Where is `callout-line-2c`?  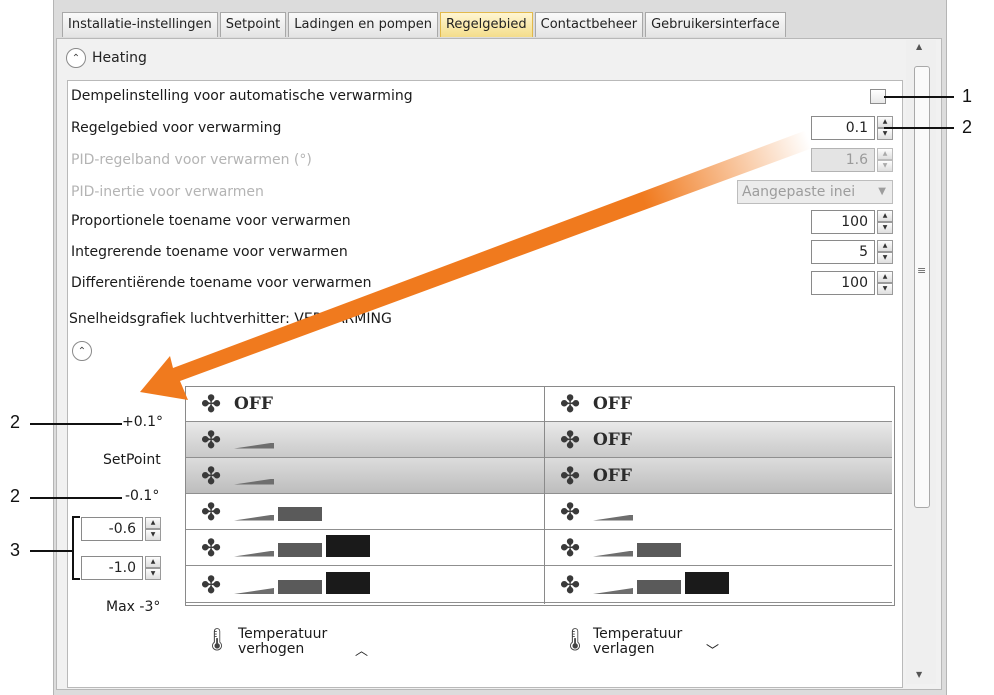
callout-line-2c is located at coordinates (76, 498).